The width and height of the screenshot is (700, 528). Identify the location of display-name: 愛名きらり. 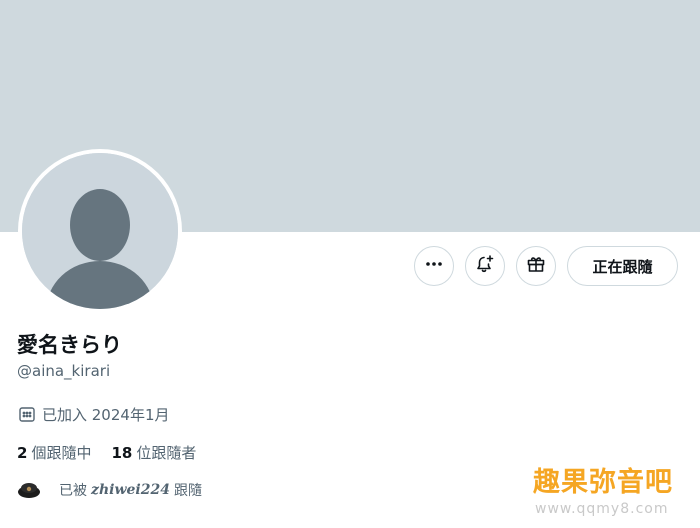
(69, 345).